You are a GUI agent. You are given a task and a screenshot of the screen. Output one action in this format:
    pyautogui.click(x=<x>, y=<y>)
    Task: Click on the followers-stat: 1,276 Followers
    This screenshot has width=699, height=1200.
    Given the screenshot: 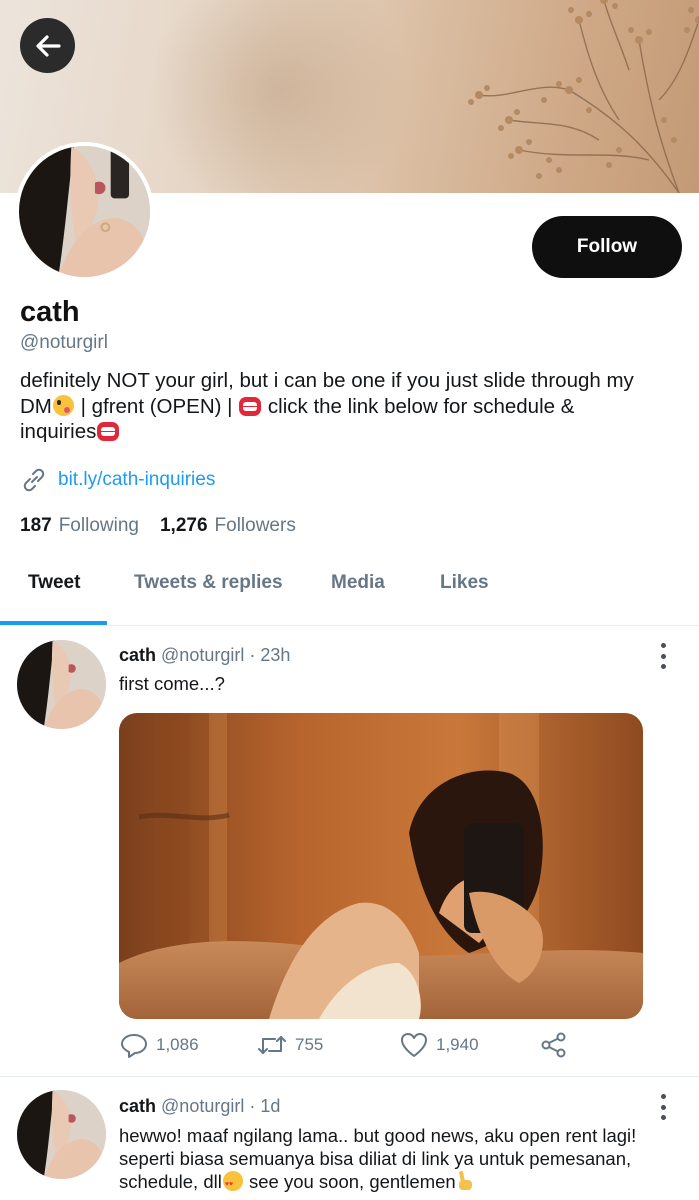 What is the action you would take?
    pyautogui.click(x=228, y=526)
    